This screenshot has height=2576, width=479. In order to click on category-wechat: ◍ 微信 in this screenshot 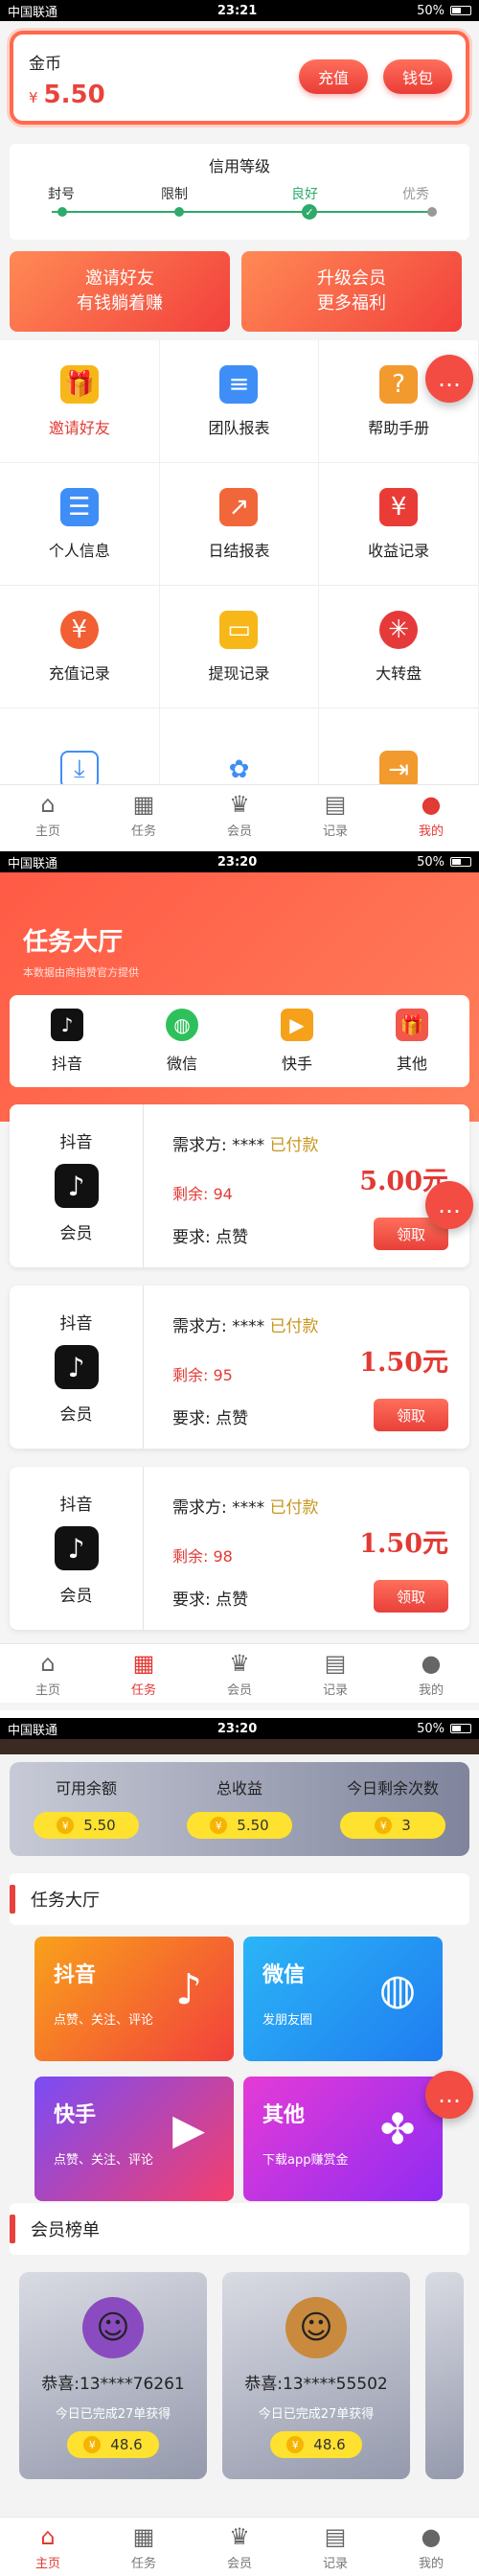, I will do `click(182, 1041)`.